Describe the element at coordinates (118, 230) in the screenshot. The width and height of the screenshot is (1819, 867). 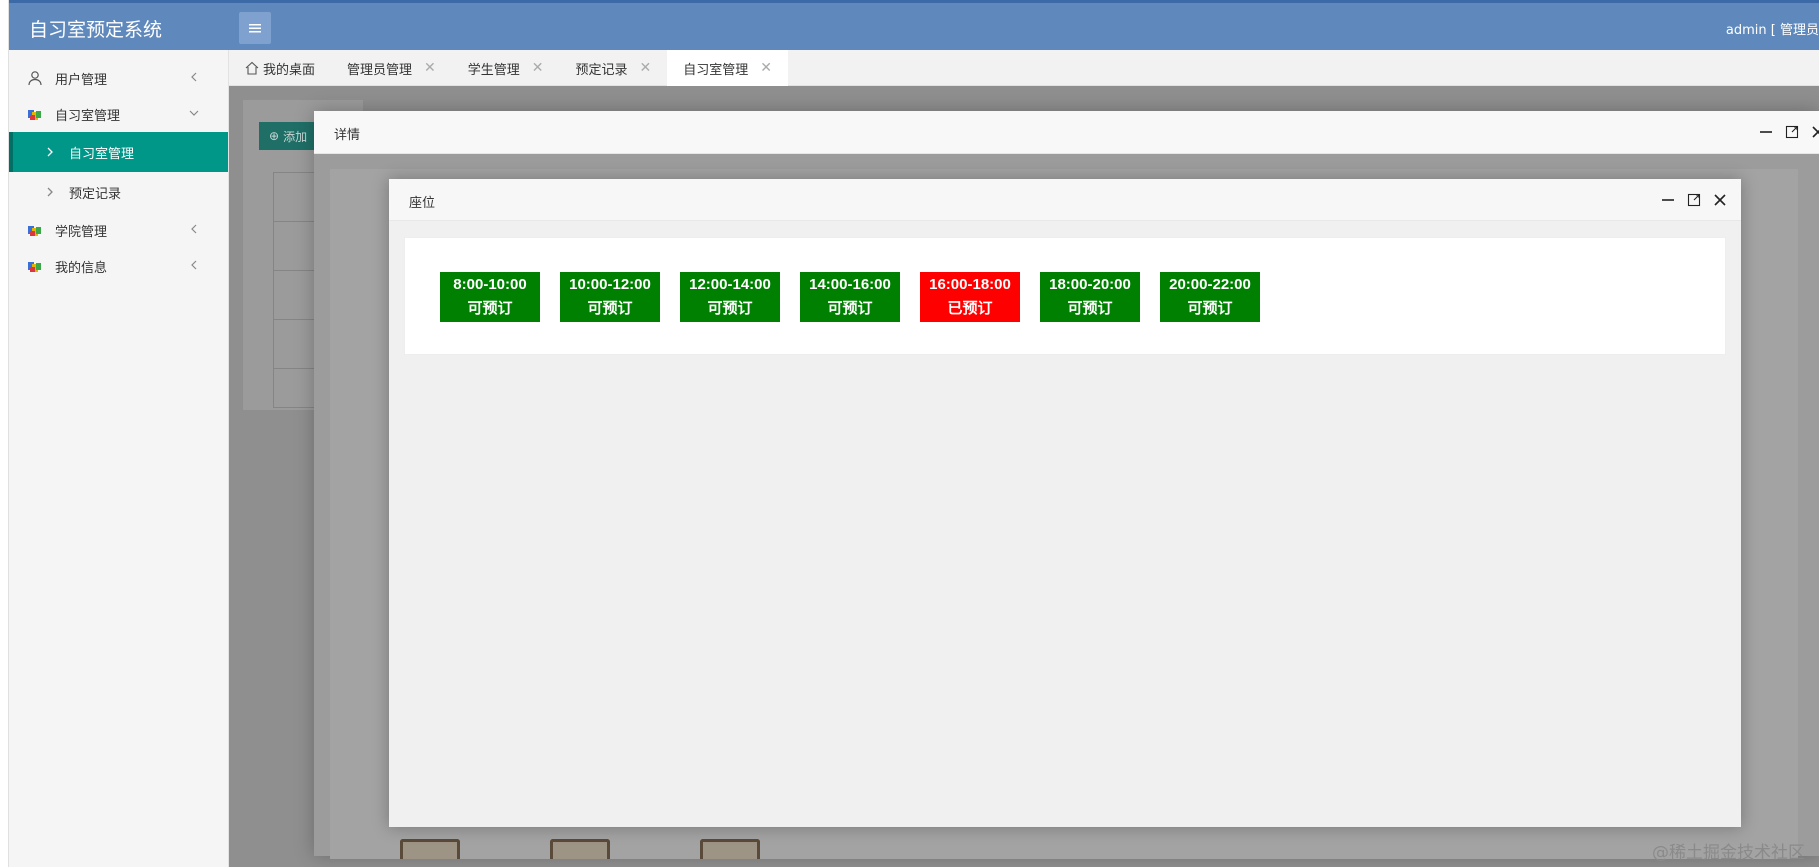
I see `sidebar-item-college: 学院管理` at that location.